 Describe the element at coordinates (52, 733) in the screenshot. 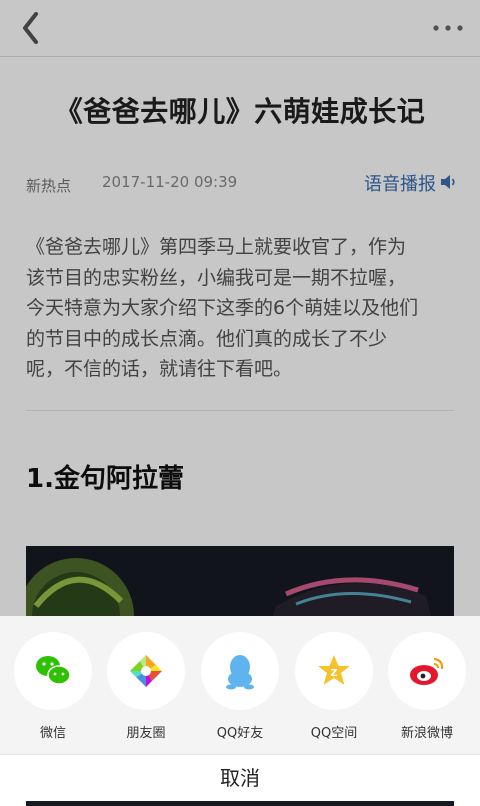

I see `share-label: 微信` at that location.